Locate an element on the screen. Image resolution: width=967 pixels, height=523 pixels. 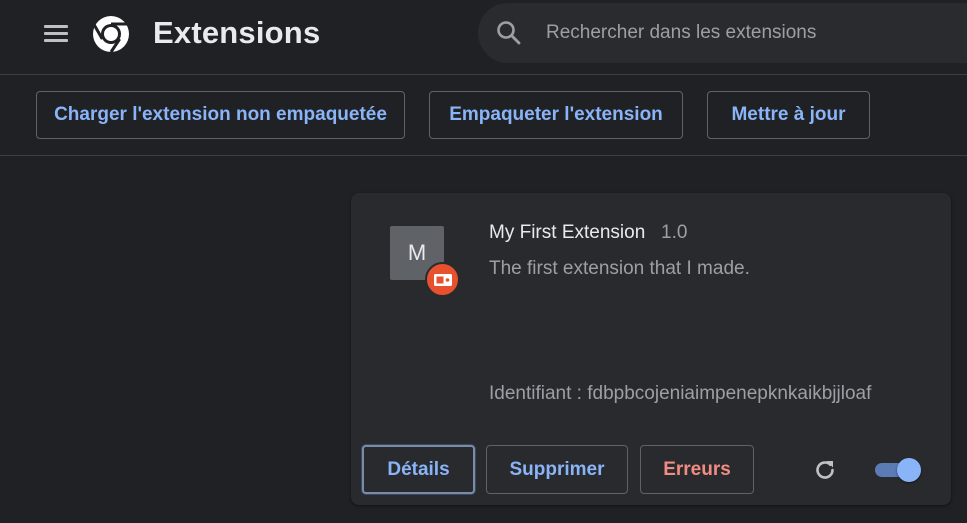
load-unpacked-button: Charger l'extension non empaquetée is located at coordinates (220, 115).